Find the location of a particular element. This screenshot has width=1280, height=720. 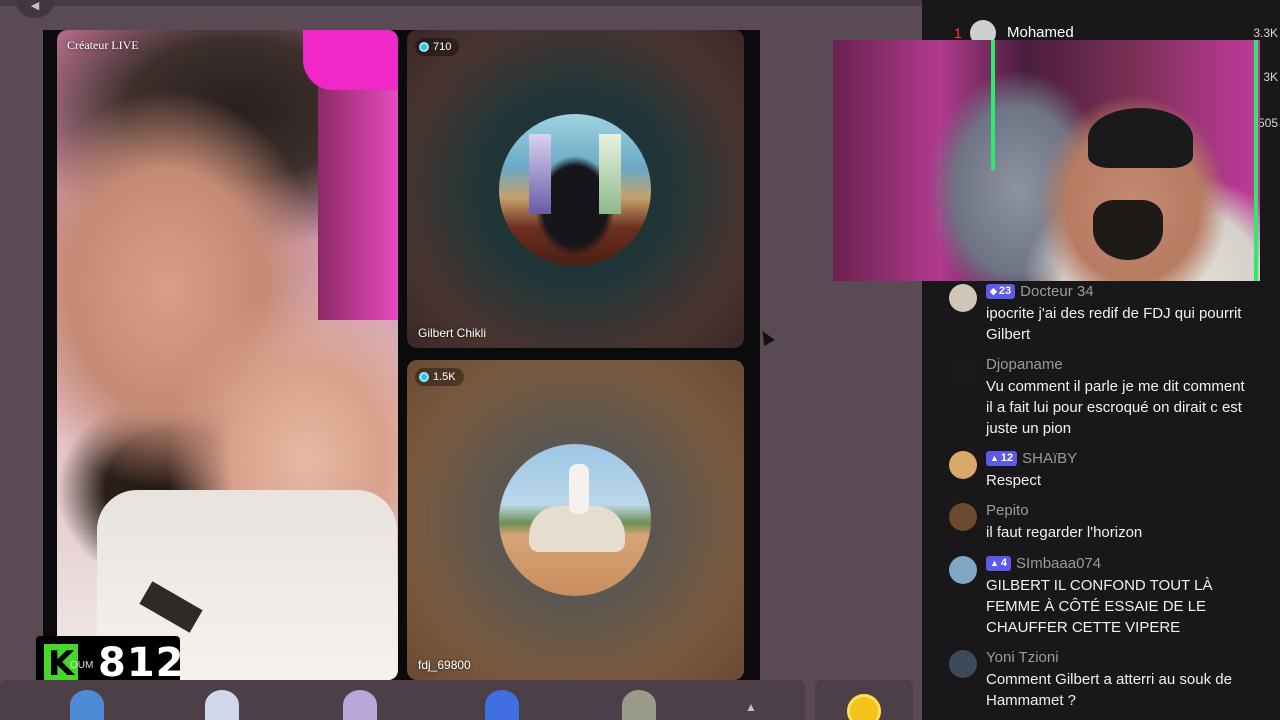

flag-right is located at coordinates (610, 174).